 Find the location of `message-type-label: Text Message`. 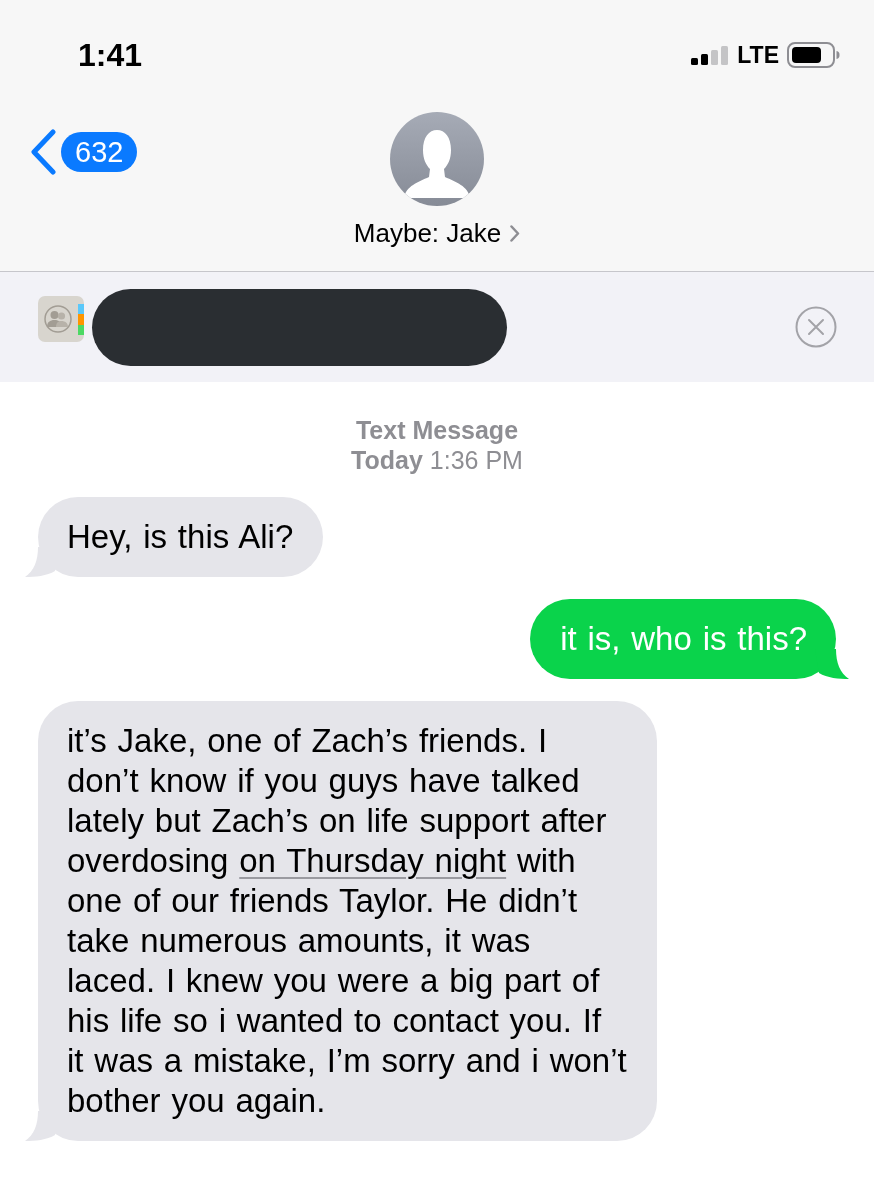

message-type-label: Text Message is located at coordinates (437, 430).